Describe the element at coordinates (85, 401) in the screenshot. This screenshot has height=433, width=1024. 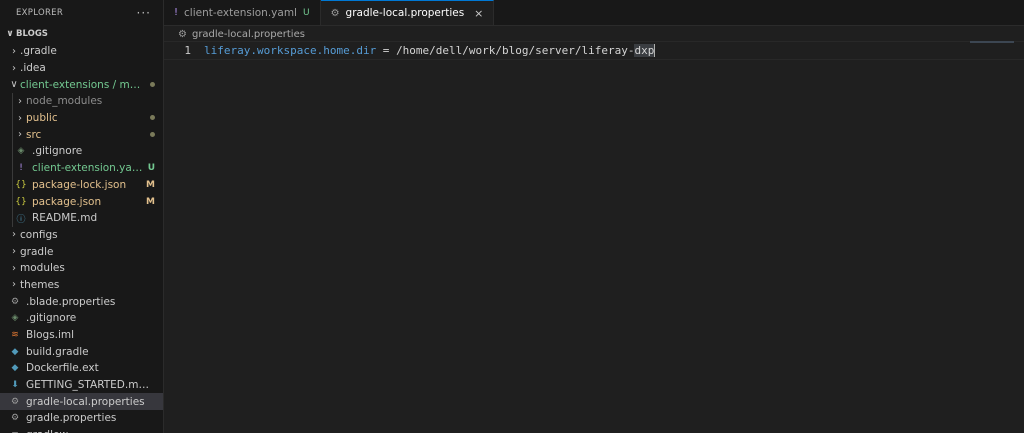
I see `tree-item-label: gradle-local.properties` at that location.